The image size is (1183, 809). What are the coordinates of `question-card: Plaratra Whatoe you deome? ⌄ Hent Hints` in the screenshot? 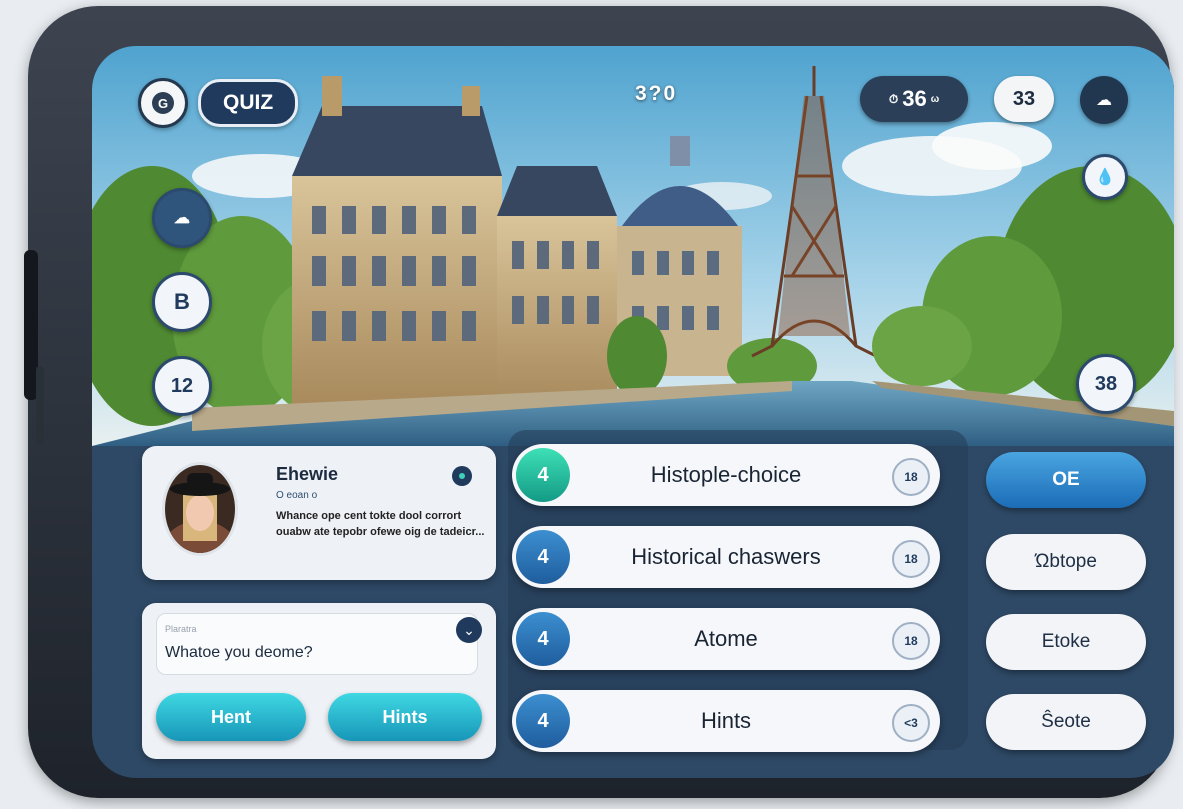 It's located at (319, 681).